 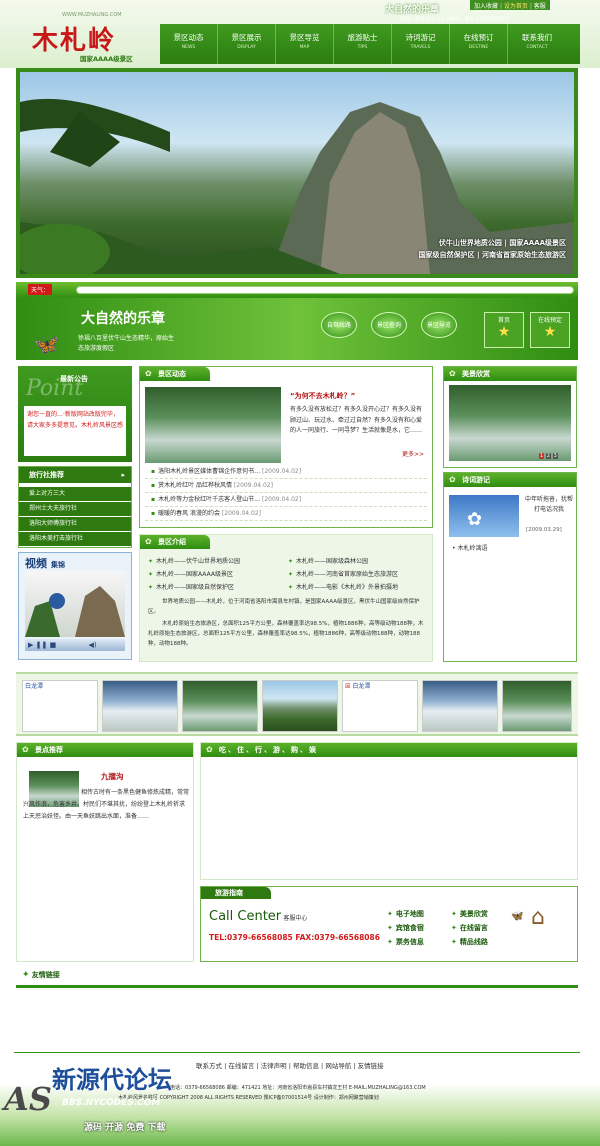 I want to click on agency-item: 郑州士大夫旅行社, so click(x=75, y=509).